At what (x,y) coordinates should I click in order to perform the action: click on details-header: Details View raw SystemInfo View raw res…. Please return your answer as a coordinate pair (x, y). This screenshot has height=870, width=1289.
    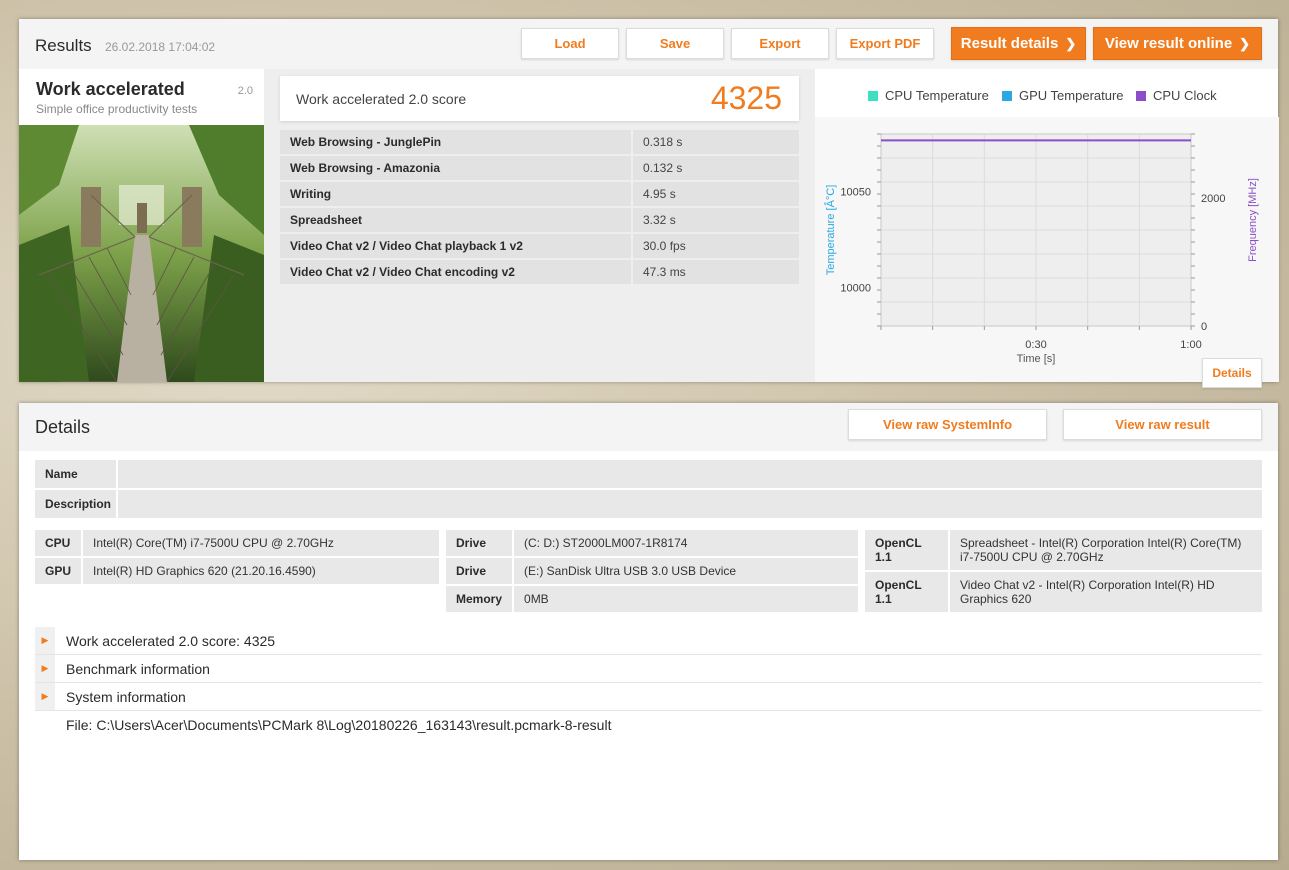
    Looking at the image, I should click on (648, 427).